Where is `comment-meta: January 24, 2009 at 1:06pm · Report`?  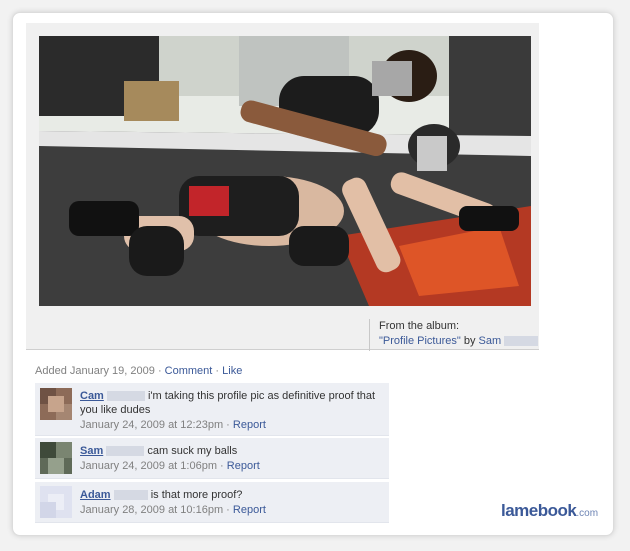 comment-meta: January 24, 2009 at 1:06pm · Report is located at coordinates (170, 466).